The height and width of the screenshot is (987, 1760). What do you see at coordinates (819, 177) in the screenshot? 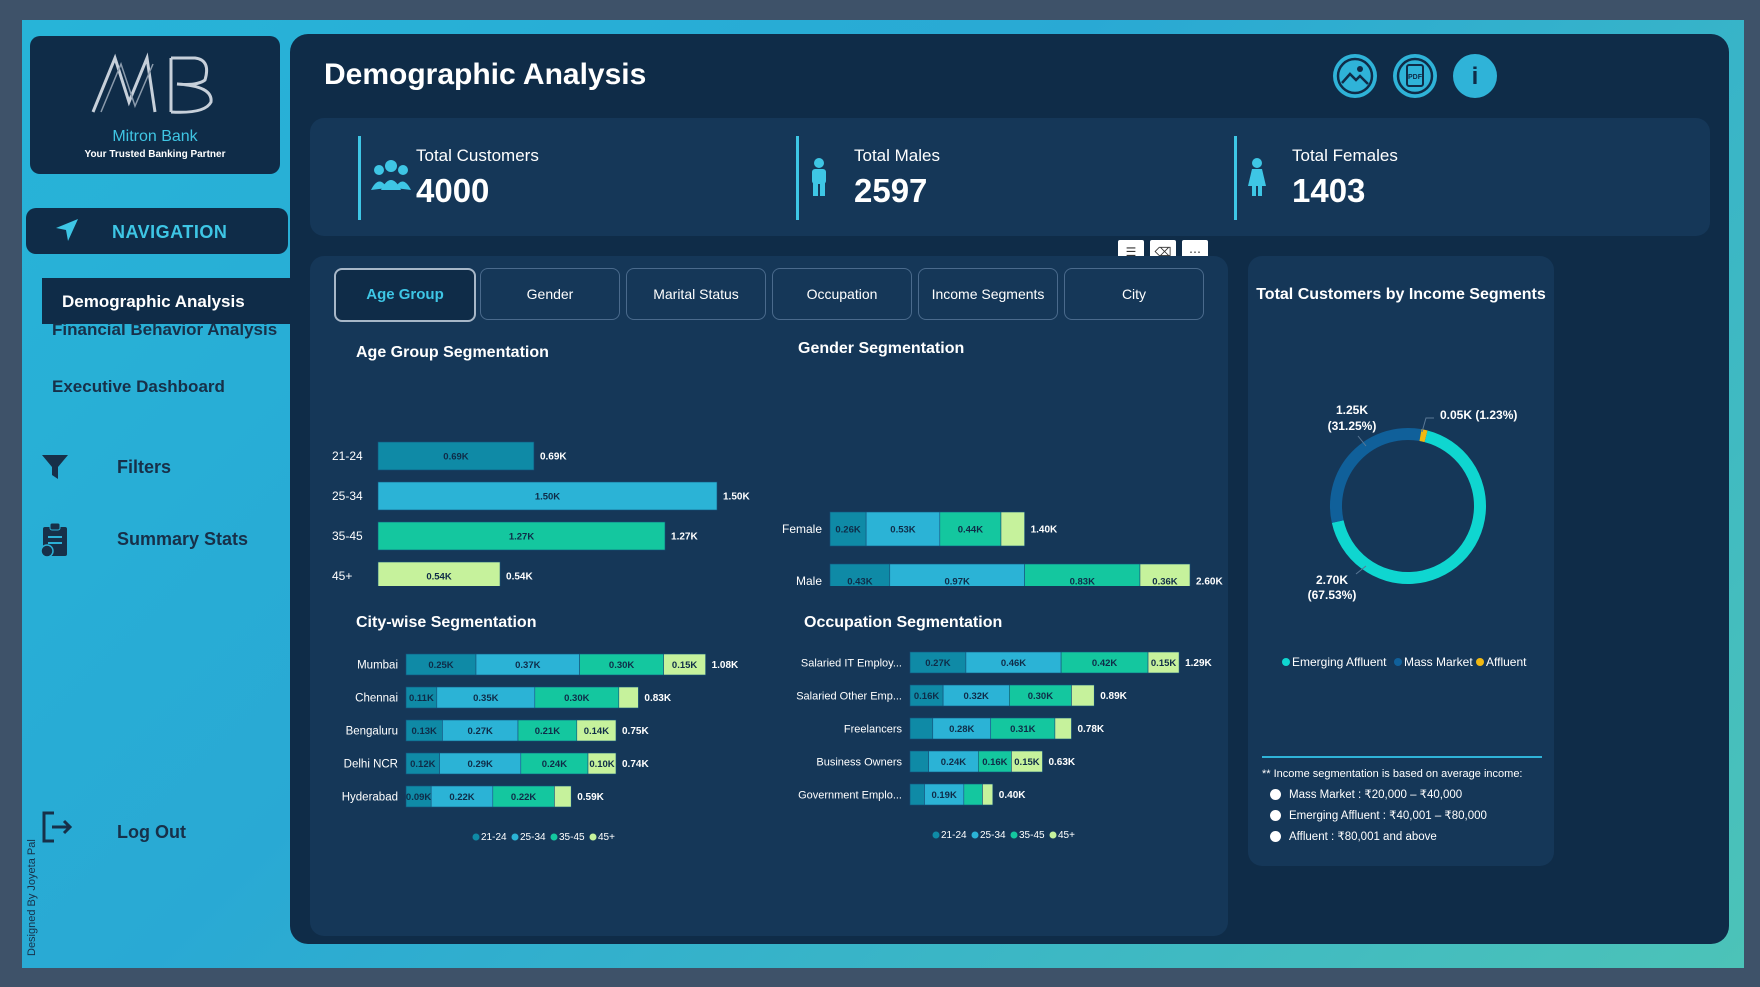
I see `male-icon` at bounding box center [819, 177].